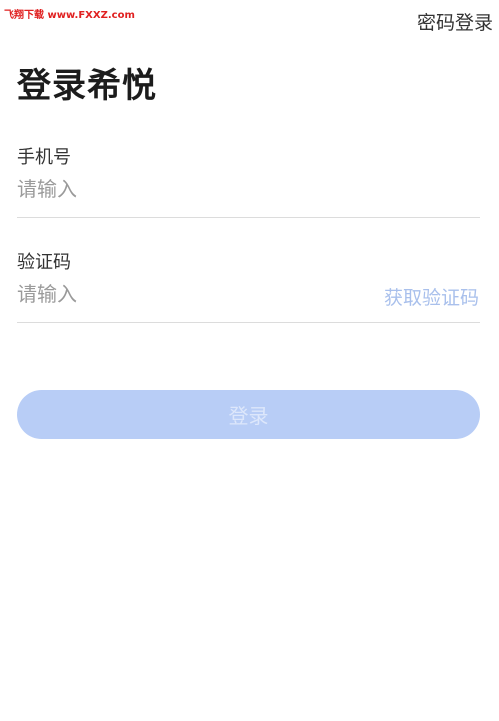 This screenshot has height=721, width=499. What do you see at coordinates (187, 189) in the screenshot?
I see `phone-input` at bounding box center [187, 189].